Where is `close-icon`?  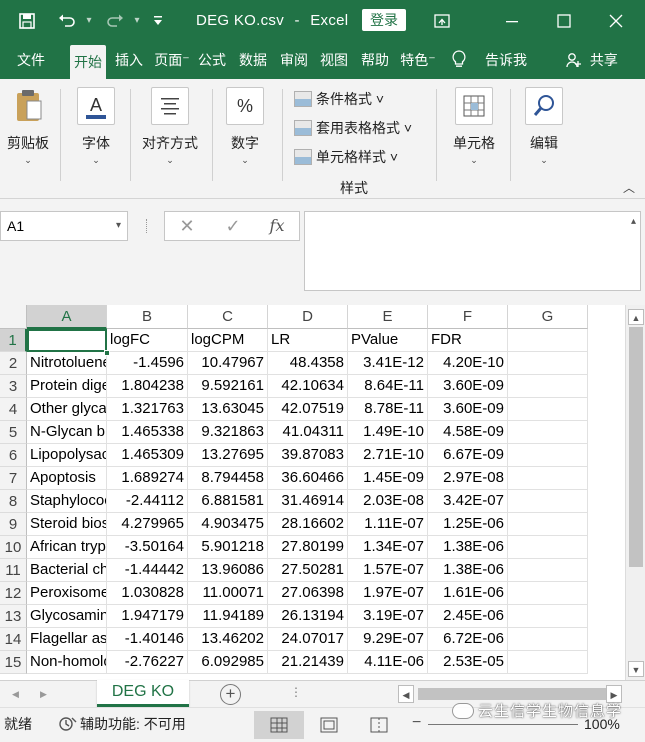 close-icon is located at coordinates (616, 20).